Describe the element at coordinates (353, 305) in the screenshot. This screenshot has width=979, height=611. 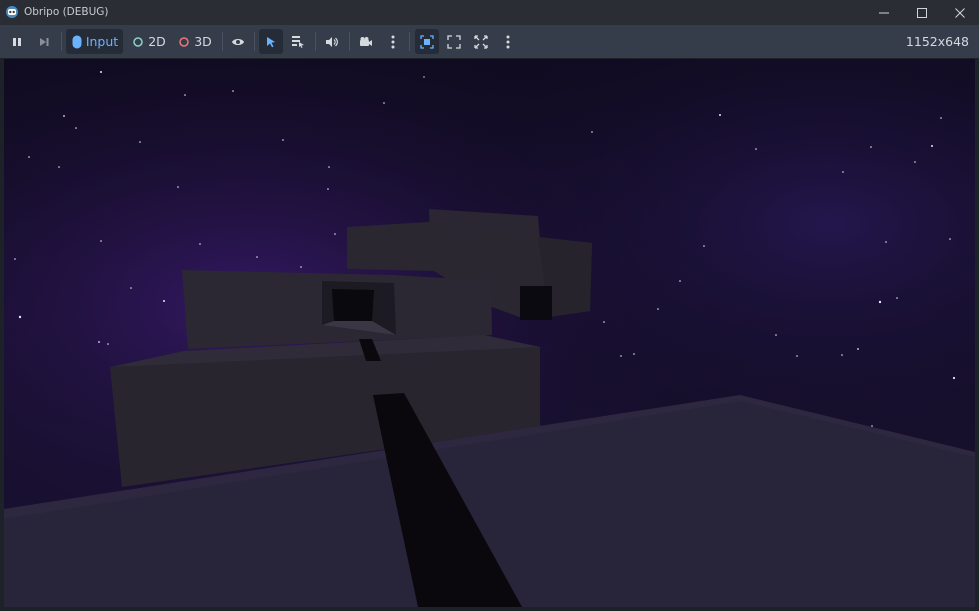
I see `mid-window` at that location.